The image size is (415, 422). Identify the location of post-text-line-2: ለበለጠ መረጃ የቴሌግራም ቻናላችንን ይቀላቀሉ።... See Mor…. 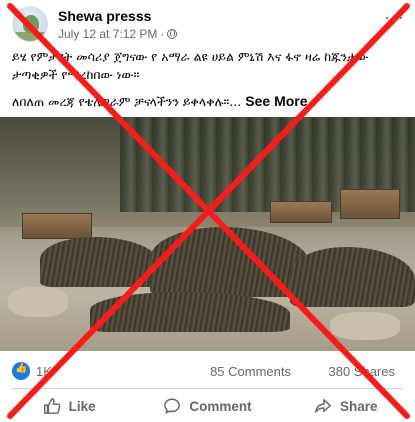
(209, 101).